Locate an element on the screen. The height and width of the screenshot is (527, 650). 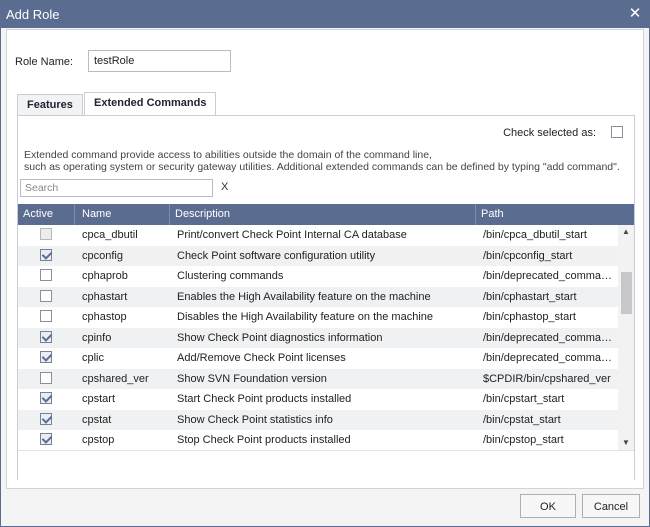
command-description: Add/Remove Check Point licenses is located at coordinates (261, 358).